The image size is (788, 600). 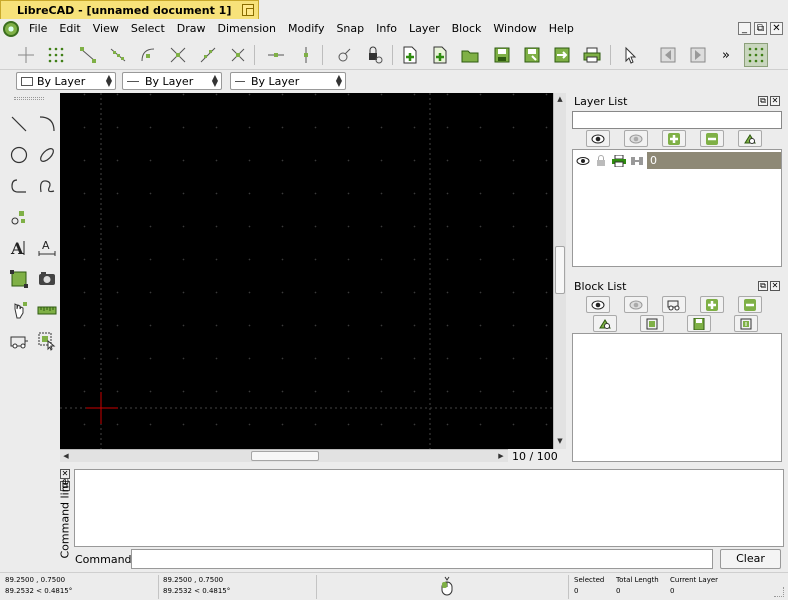 What do you see at coordinates (592, 55) in the screenshot?
I see `print-icon` at bounding box center [592, 55].